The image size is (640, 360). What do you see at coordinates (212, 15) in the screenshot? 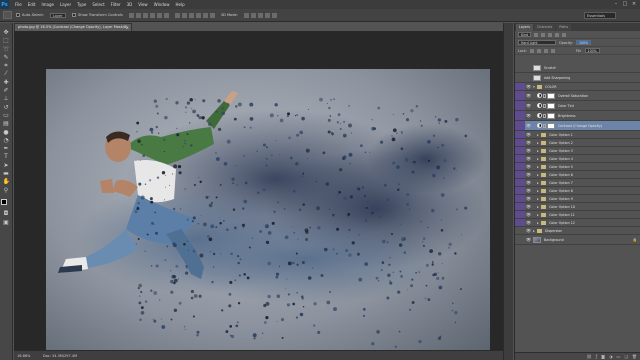
I see `distribute-right-icon` at bounding box center [212, 15].